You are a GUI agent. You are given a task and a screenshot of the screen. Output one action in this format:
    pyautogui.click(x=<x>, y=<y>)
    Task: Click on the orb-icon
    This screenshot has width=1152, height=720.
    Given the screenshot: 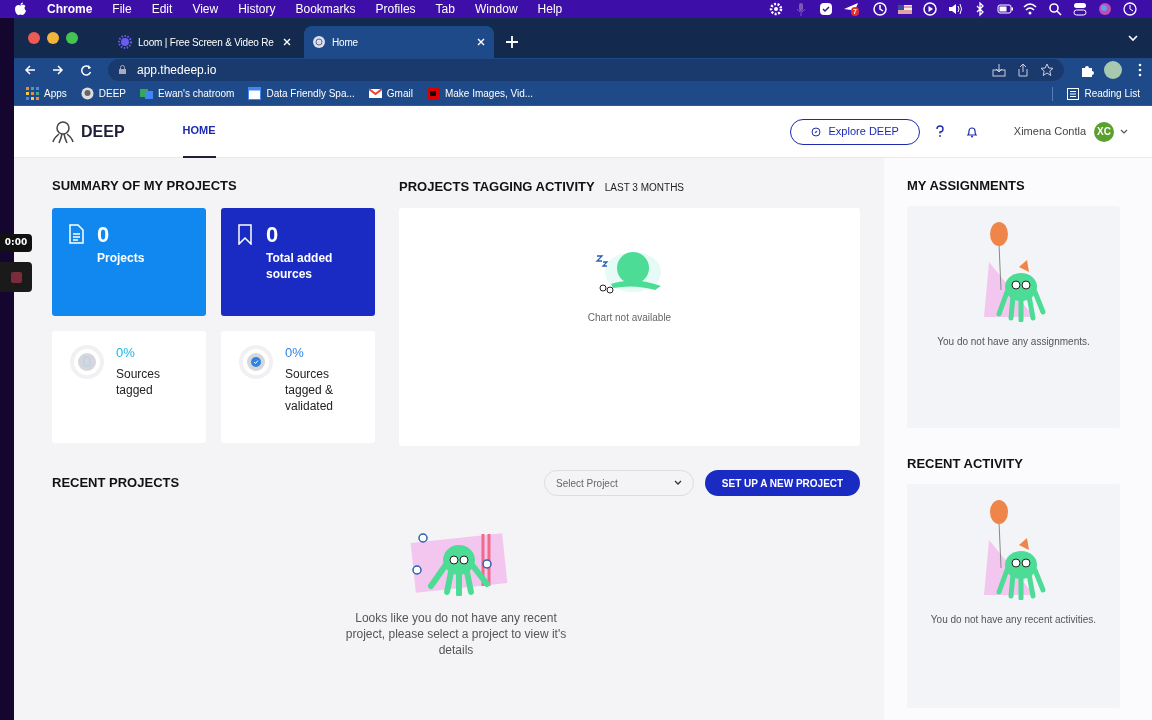 What is the action you would take?
    pyautogui.click(x=1105, y=9)
    